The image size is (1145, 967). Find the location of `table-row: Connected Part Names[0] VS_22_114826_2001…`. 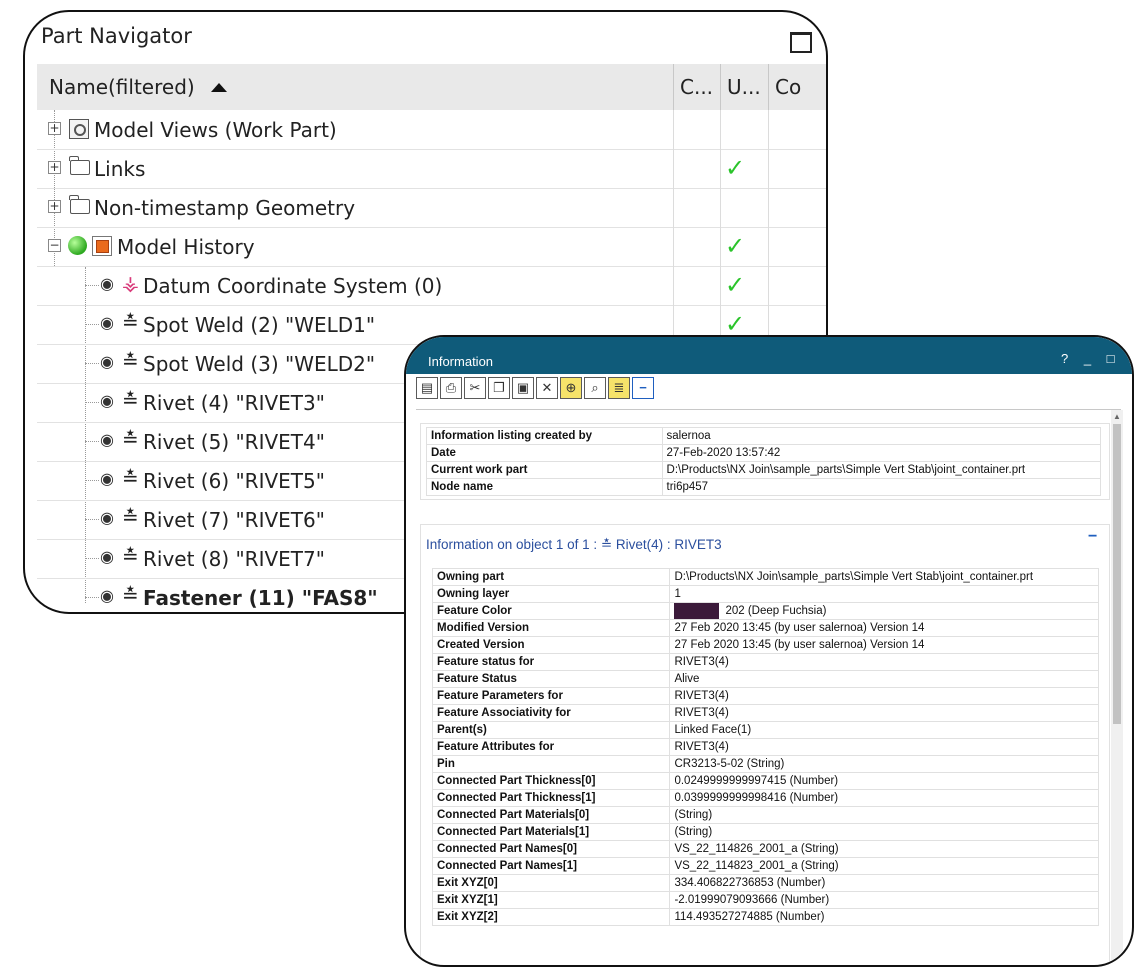

table-row: Connected Part Names[0] VS_22_114826_2001… is located at coordinates (765, 849).